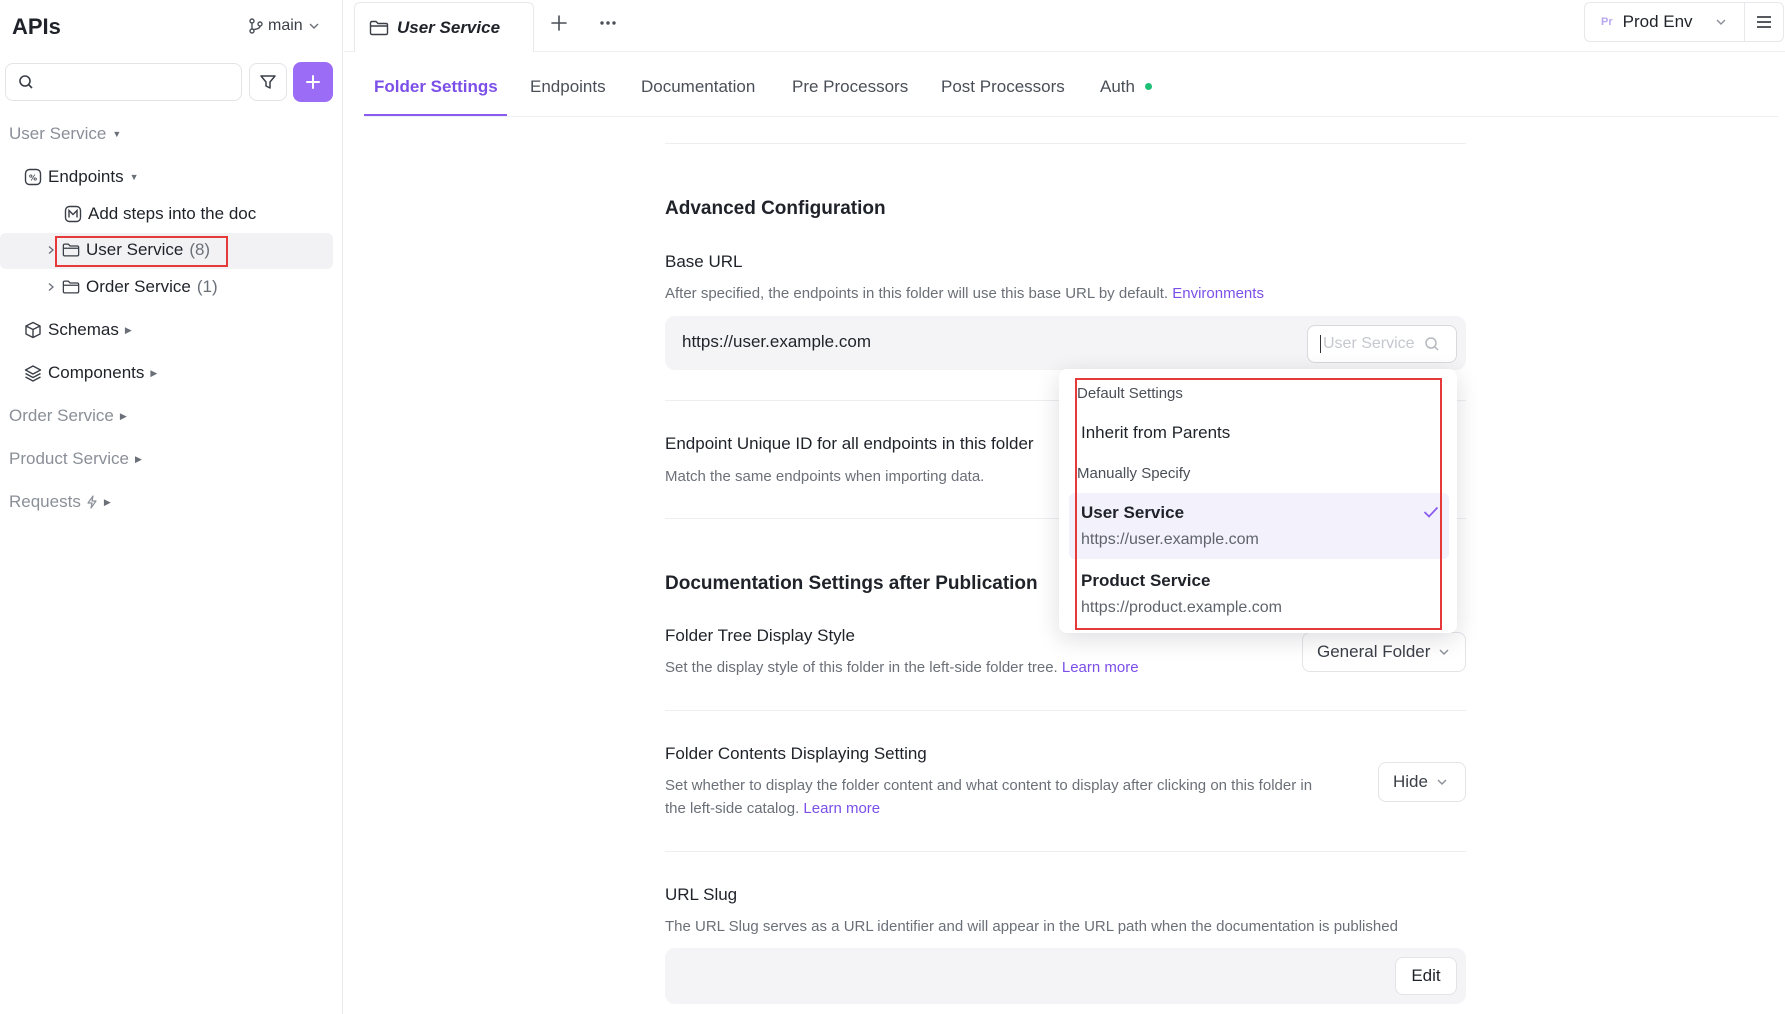  I want to click on tree-item-doc: Add steps into the doc, so click(160, 214).